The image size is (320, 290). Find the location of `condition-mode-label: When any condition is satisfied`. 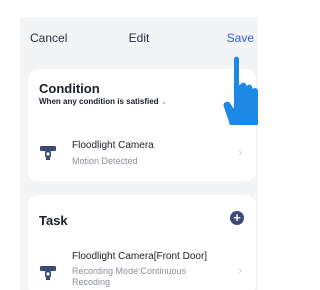

condition-mode-label: When any condition is satisfied is located at coordinates (99, 101).